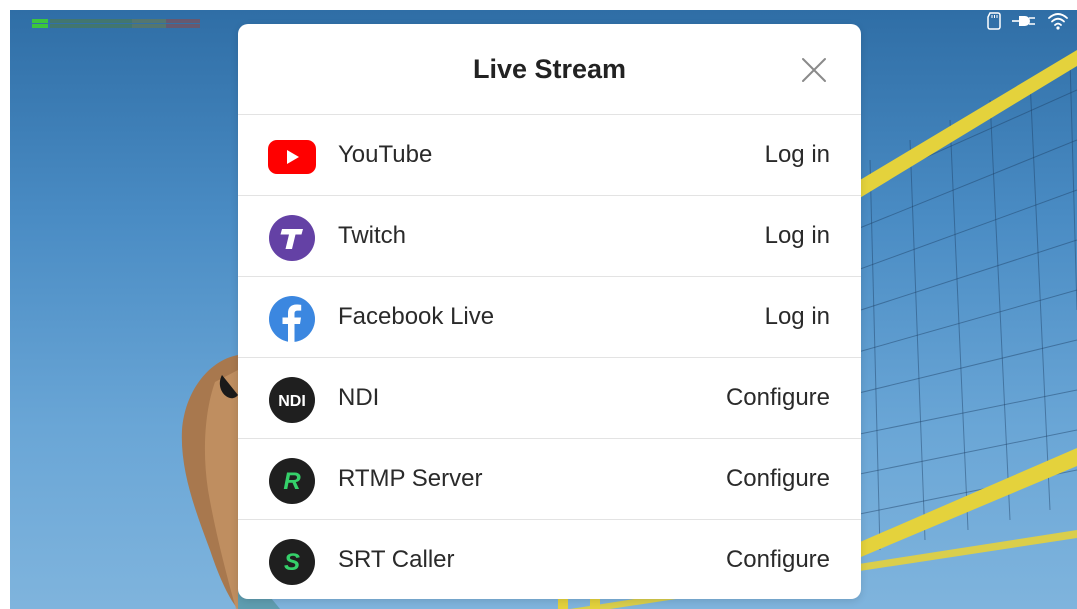  What do you see at coordinates (416, 316) in the screenshot?
I see `facebook-live-label: Facebook Live` at bounding box center [416, 316].